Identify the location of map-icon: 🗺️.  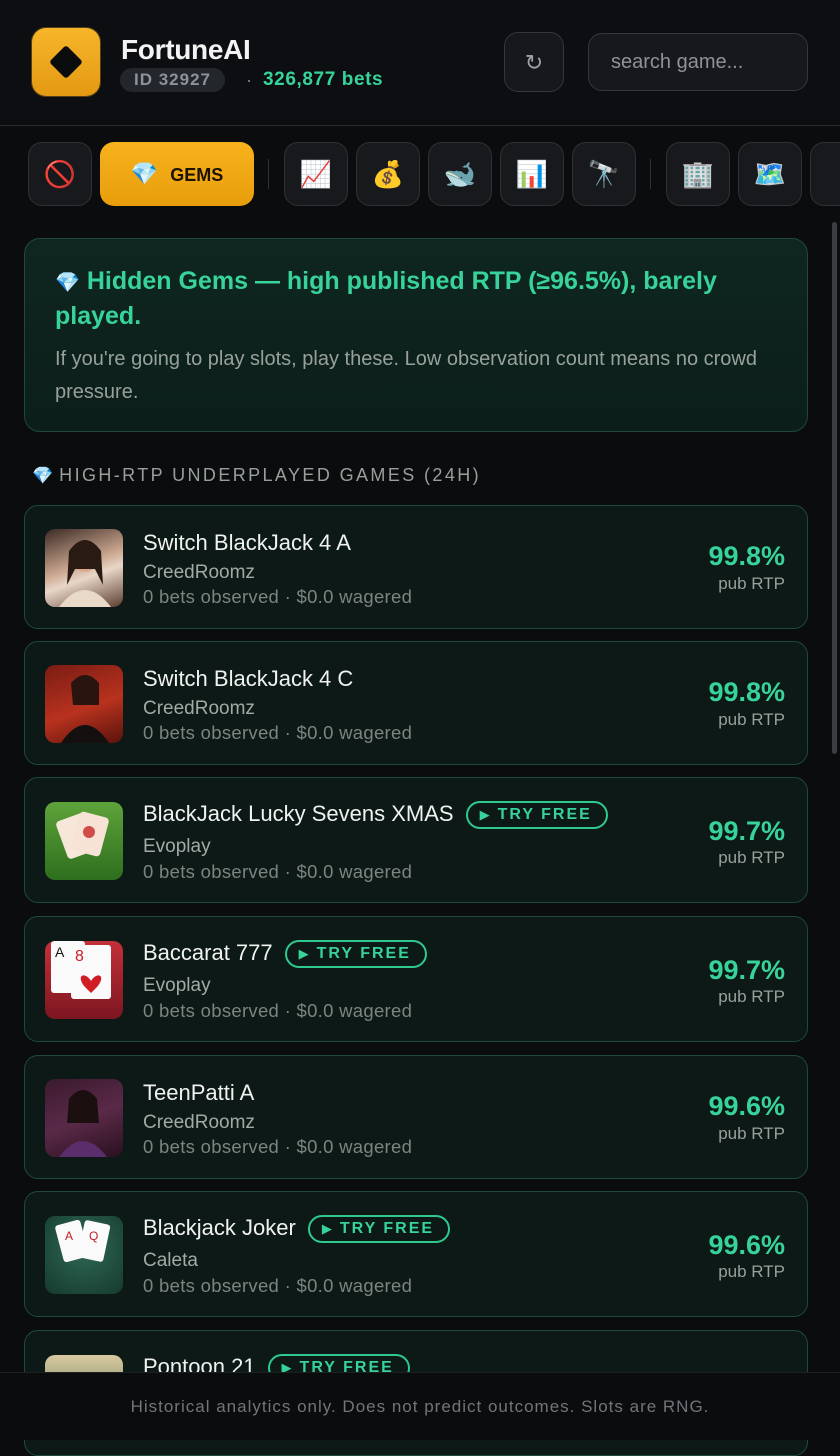
(770, 174).